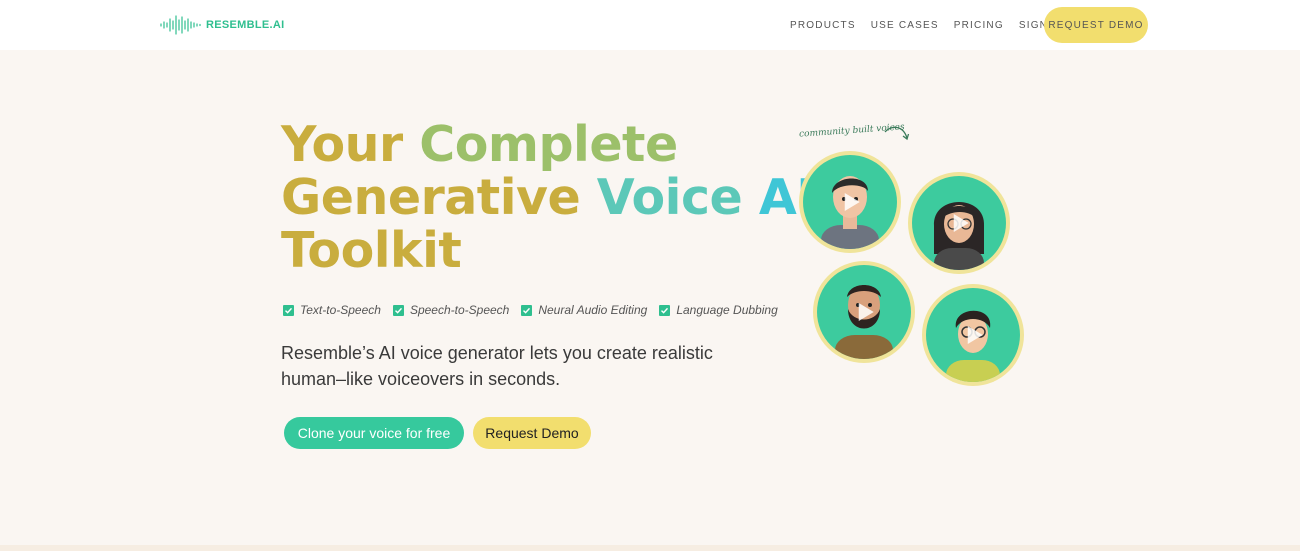 This screenshot has height=551, width=1300. I want to click on brand-logo: RESEMBLE.AI, so click(222, 25).